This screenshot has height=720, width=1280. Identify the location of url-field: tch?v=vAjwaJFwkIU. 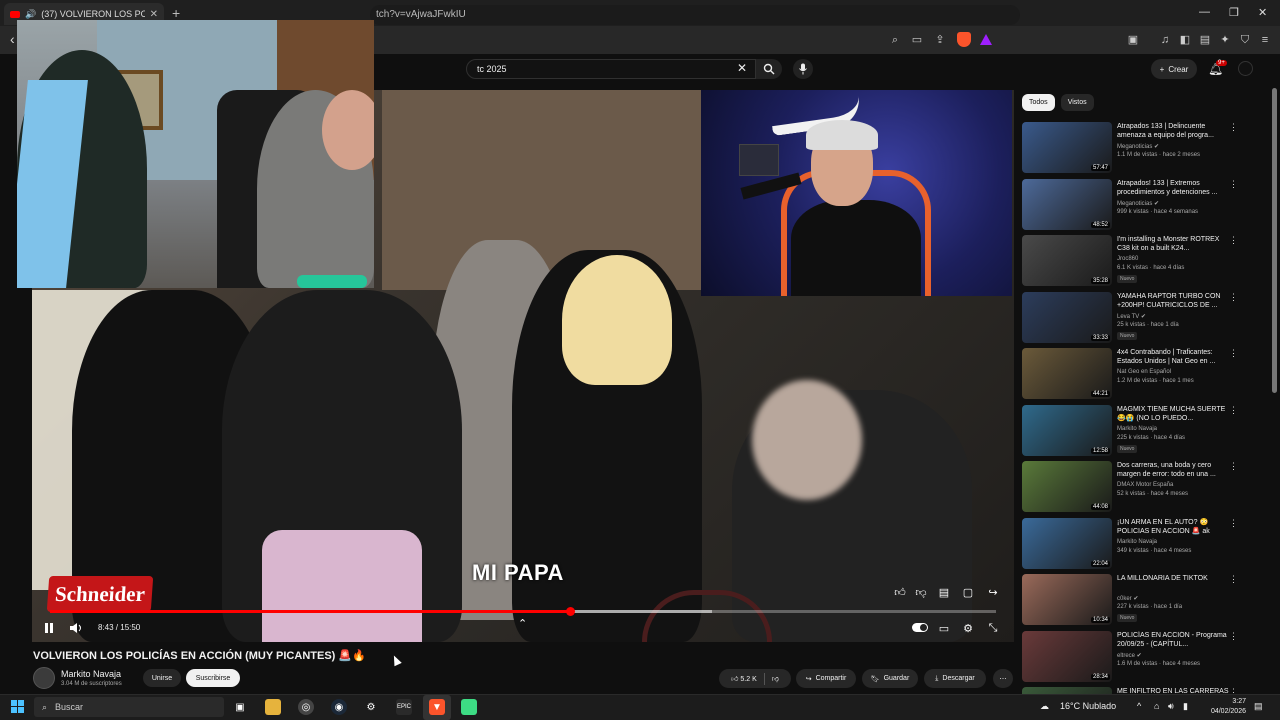
(695, 15).